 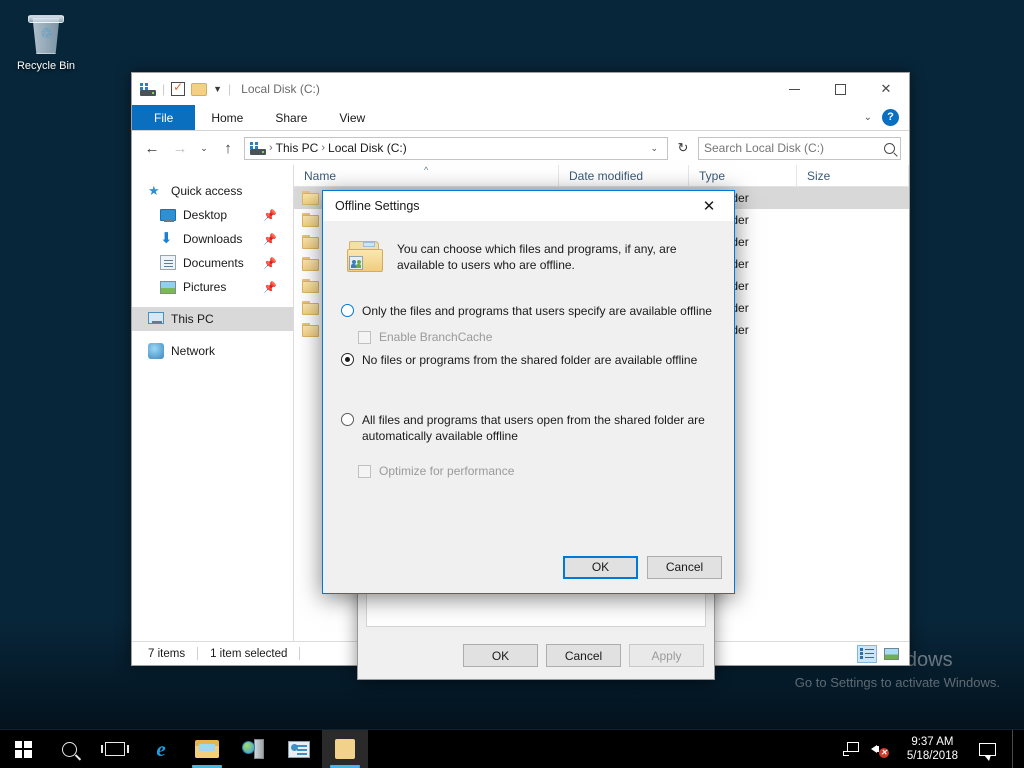 I want to click on search-placeholder: Search Local Disk (C:), so click(x=764, y=148).